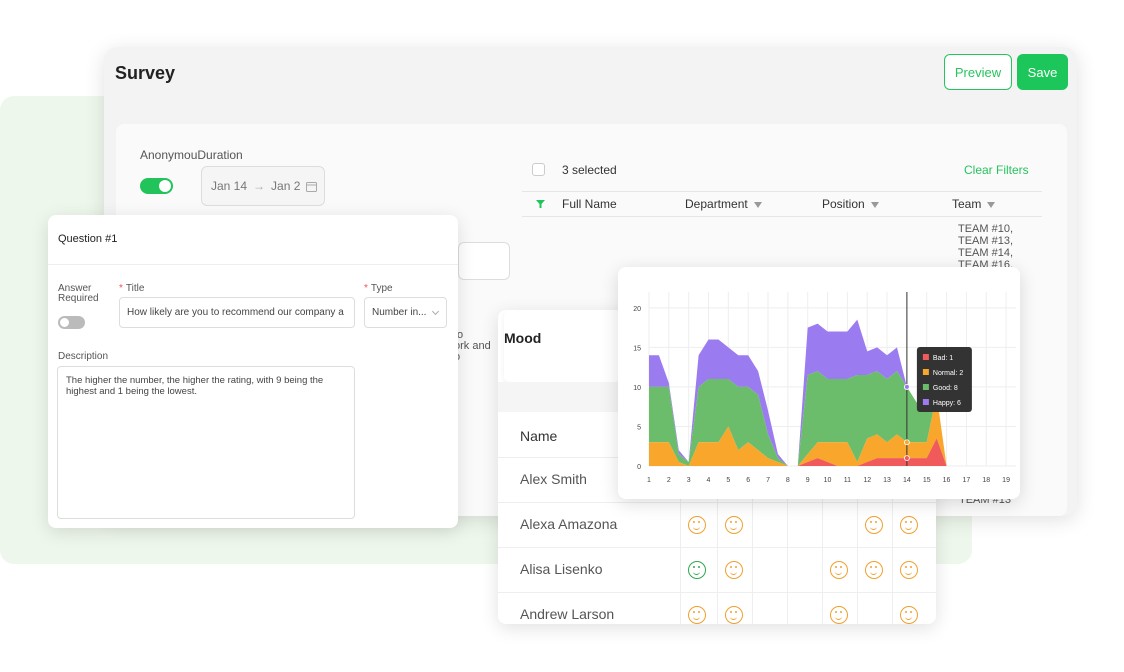  What do you see at coordinates (907, 480) in the screenshot?
I see `x-tick-label: 14` at bounding box center [907, 480].